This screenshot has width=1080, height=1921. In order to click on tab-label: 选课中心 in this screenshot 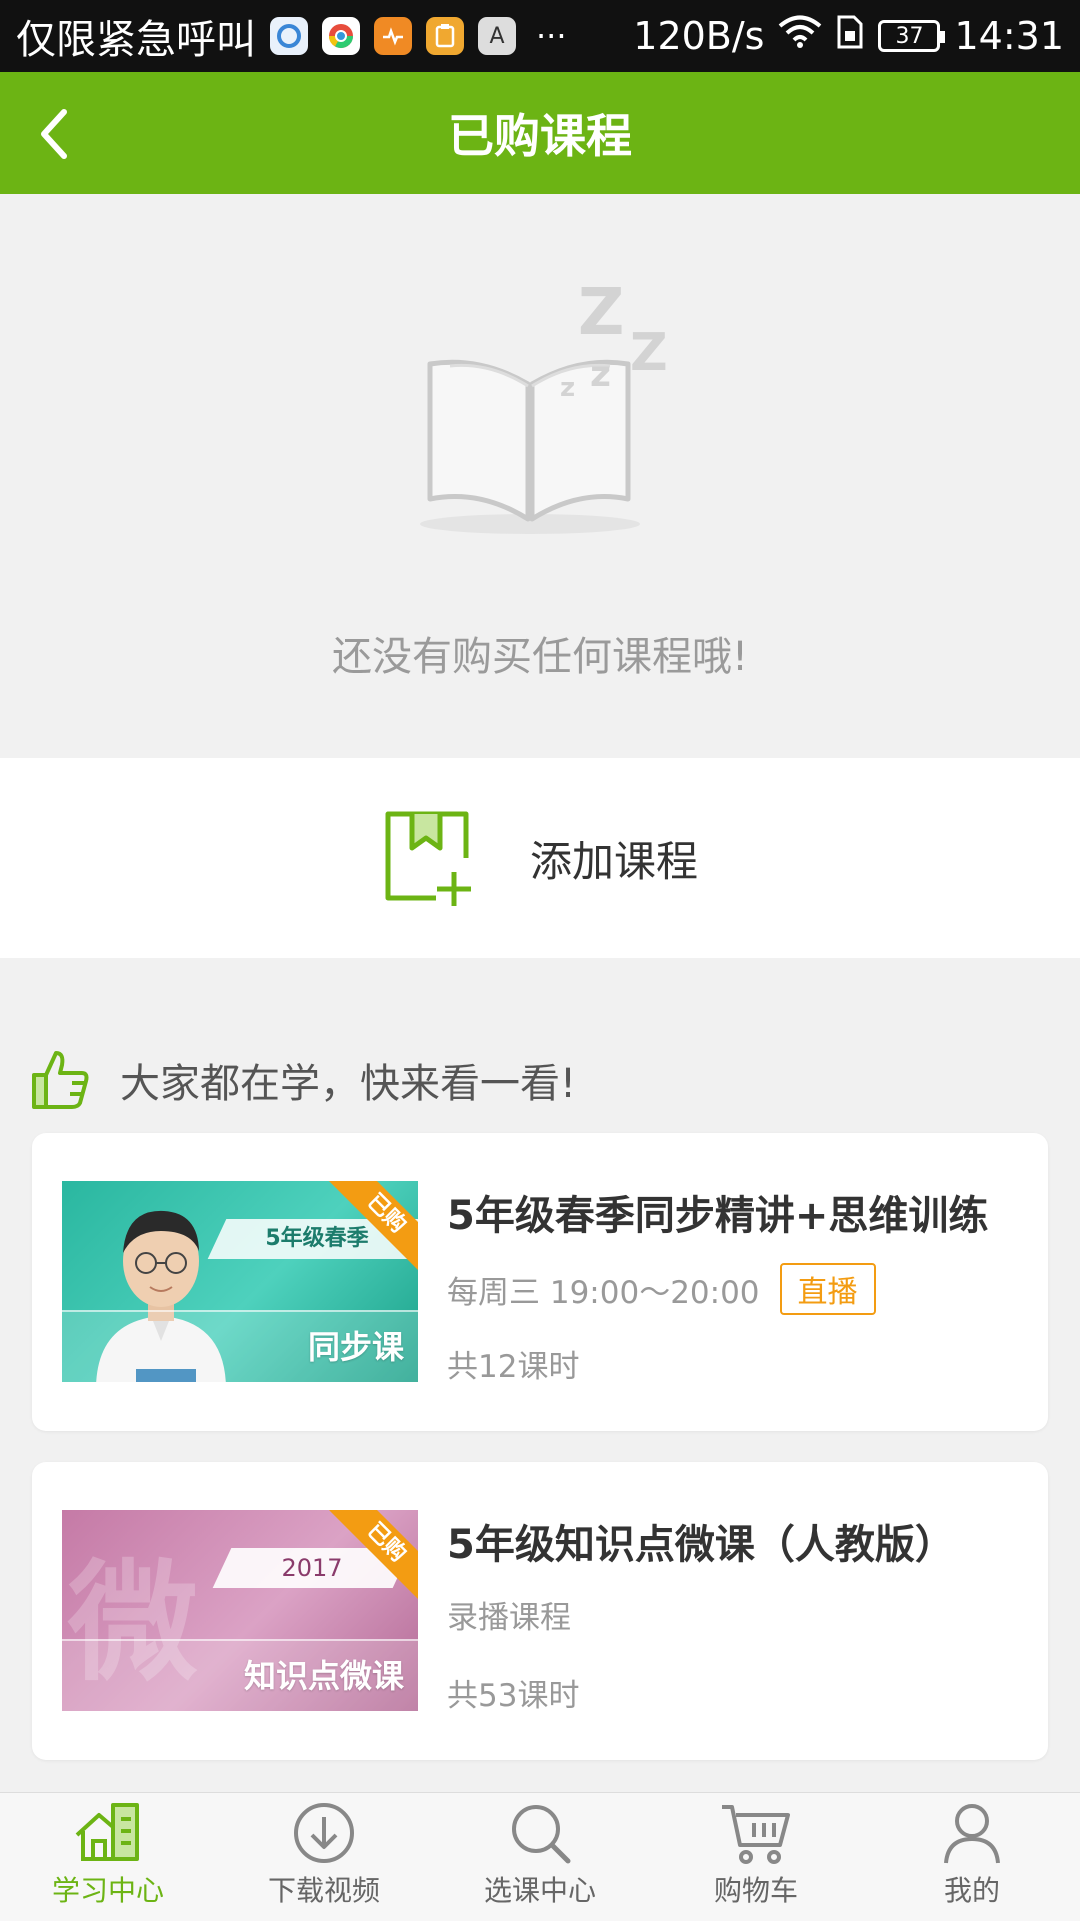, I will do `click(539, 1890)`.